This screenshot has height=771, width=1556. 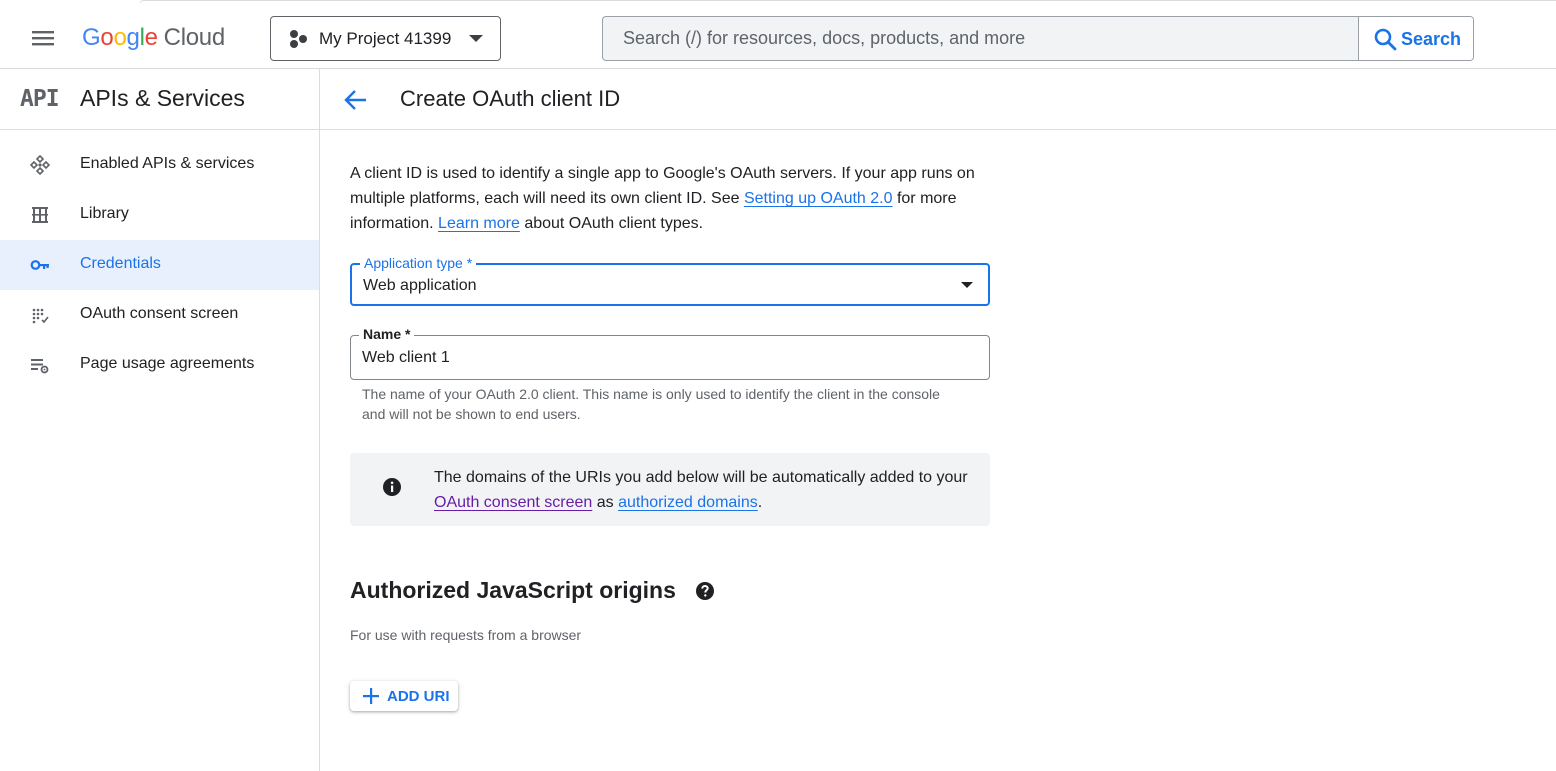 What do you see at coordinates (40, 365) in the screenshot?
I see `agreements-icon` at bounding box center [40, 365].